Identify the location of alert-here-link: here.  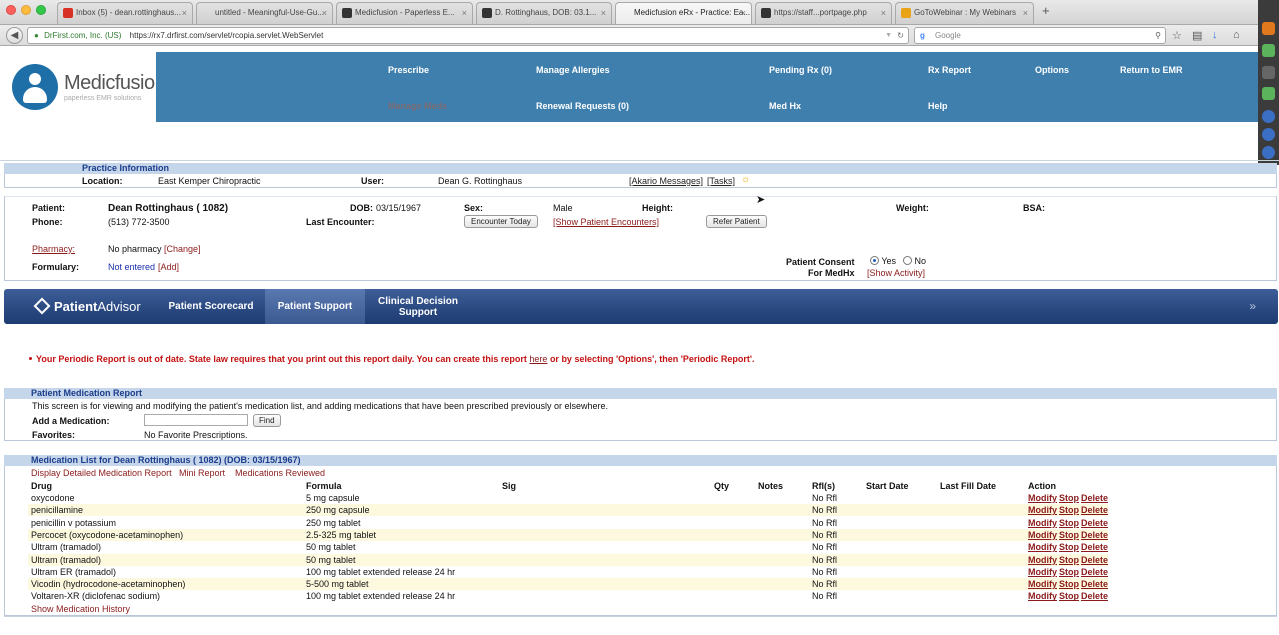
(538, 359).